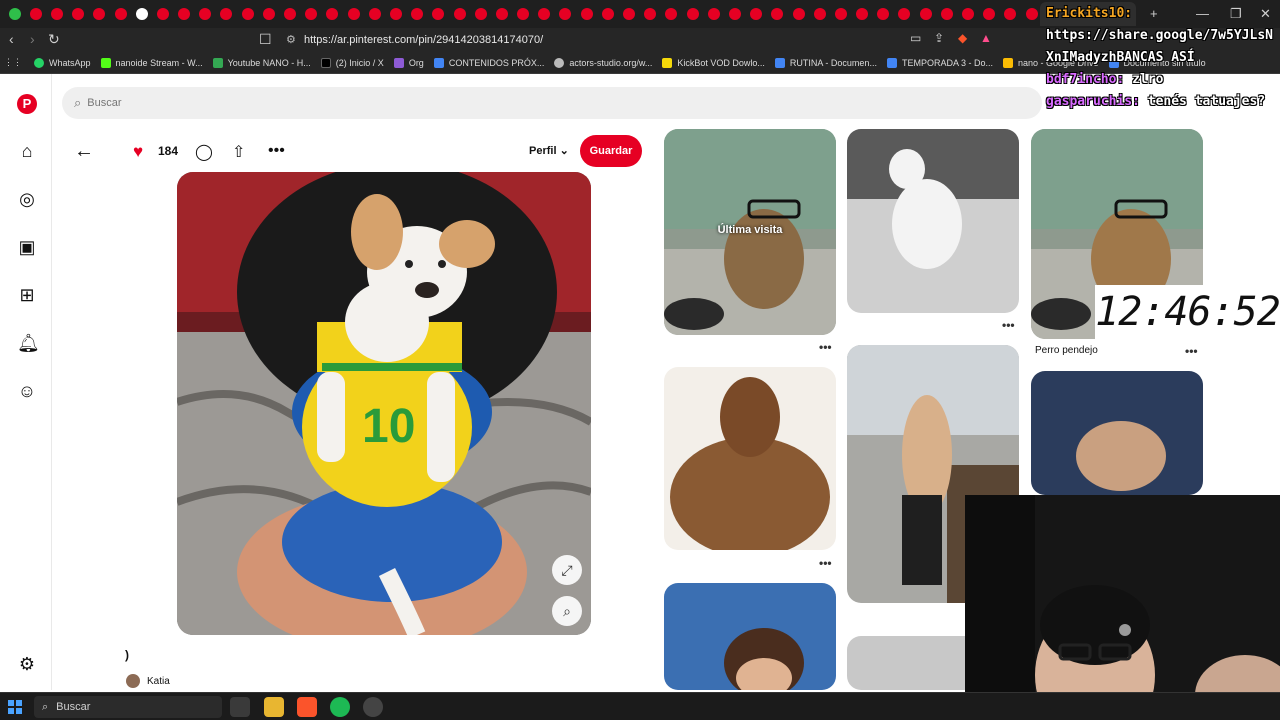 This screenshot has height=720, width=1280. I want to click on explore-icon: ◎, so click(27, 199).